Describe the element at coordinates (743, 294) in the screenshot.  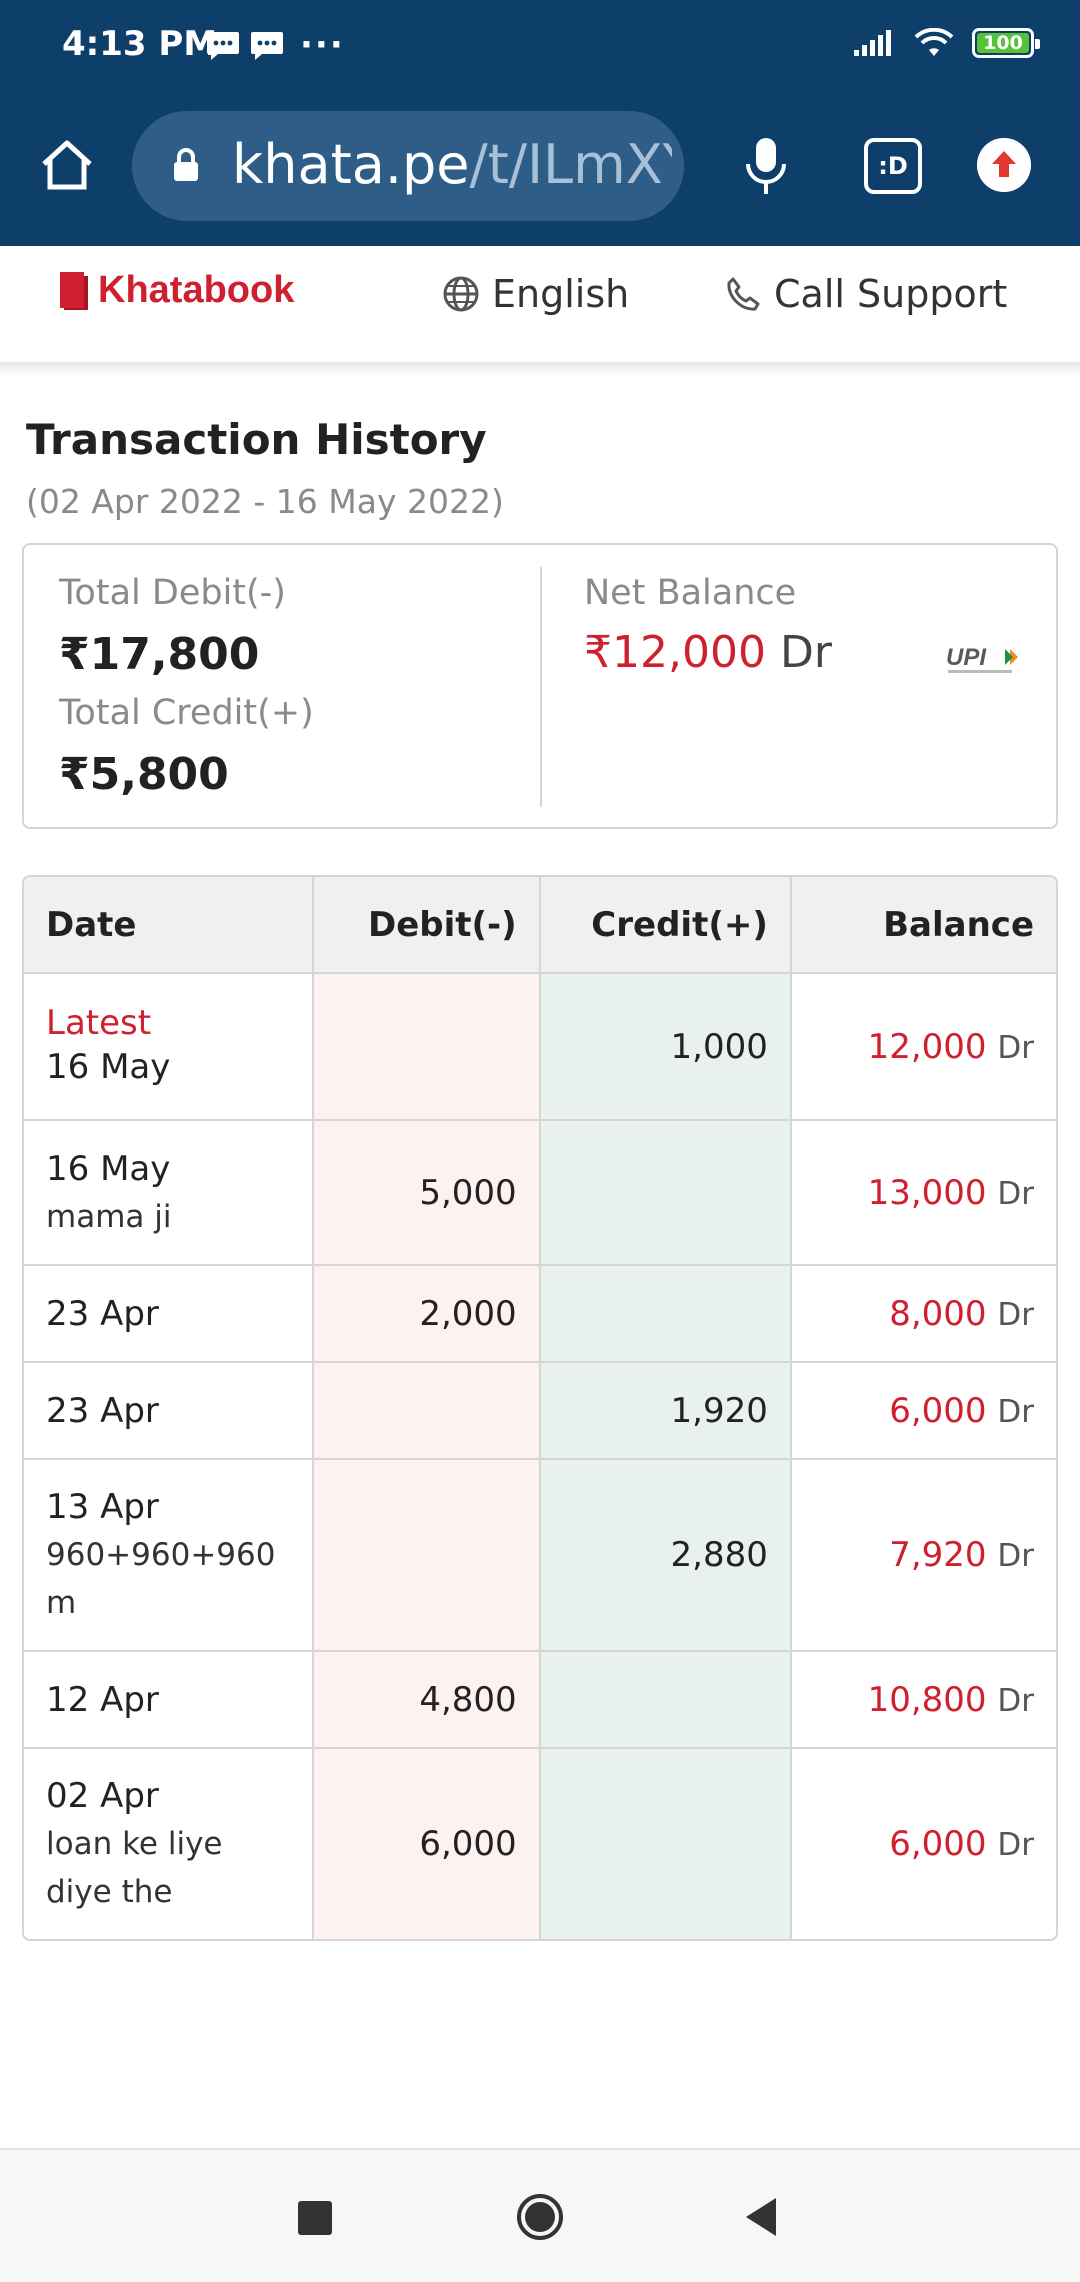
I see `phone-icon` at that location.